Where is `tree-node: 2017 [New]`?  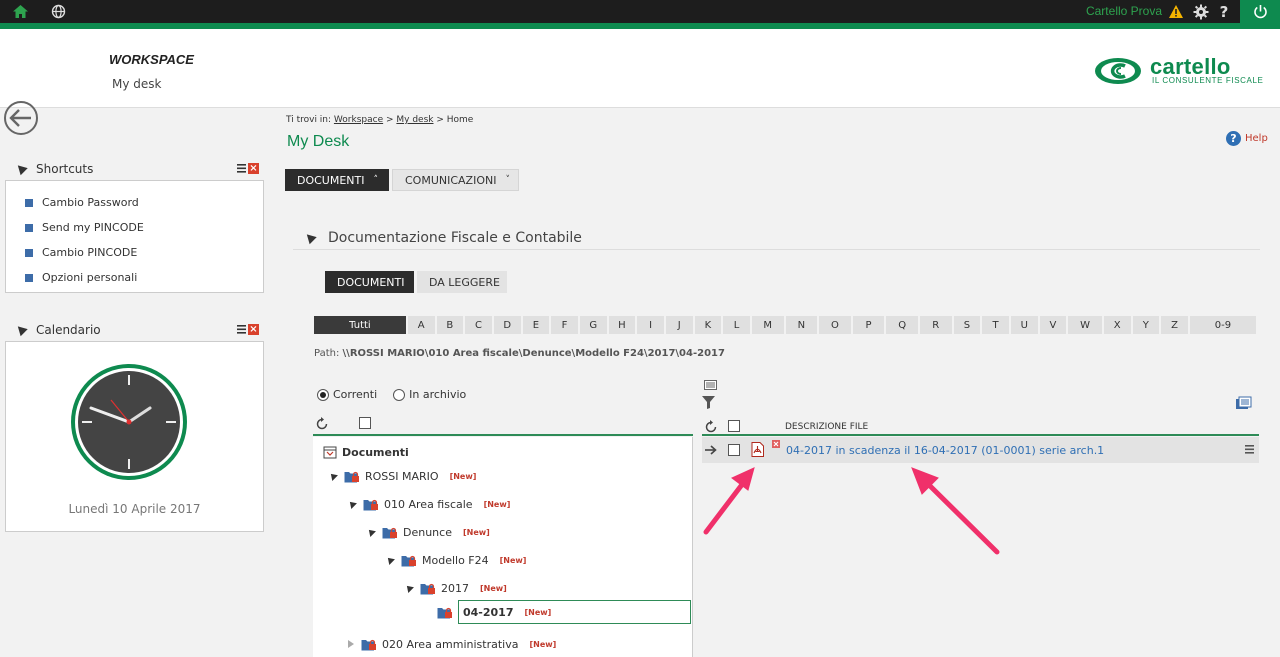
tree-node: 2017 [New] is located at coordinates (455, 588).